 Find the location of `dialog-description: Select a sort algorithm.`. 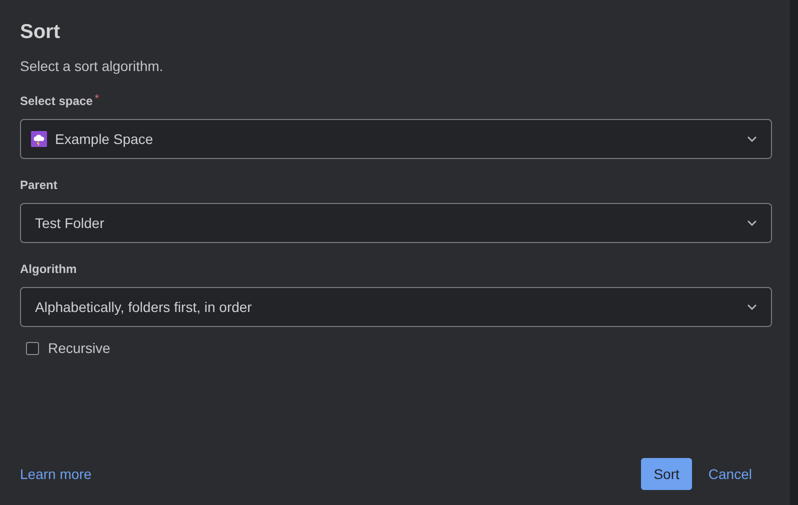

dialog-description: Select a sort algorithm. is located at coordinates (92, 66).